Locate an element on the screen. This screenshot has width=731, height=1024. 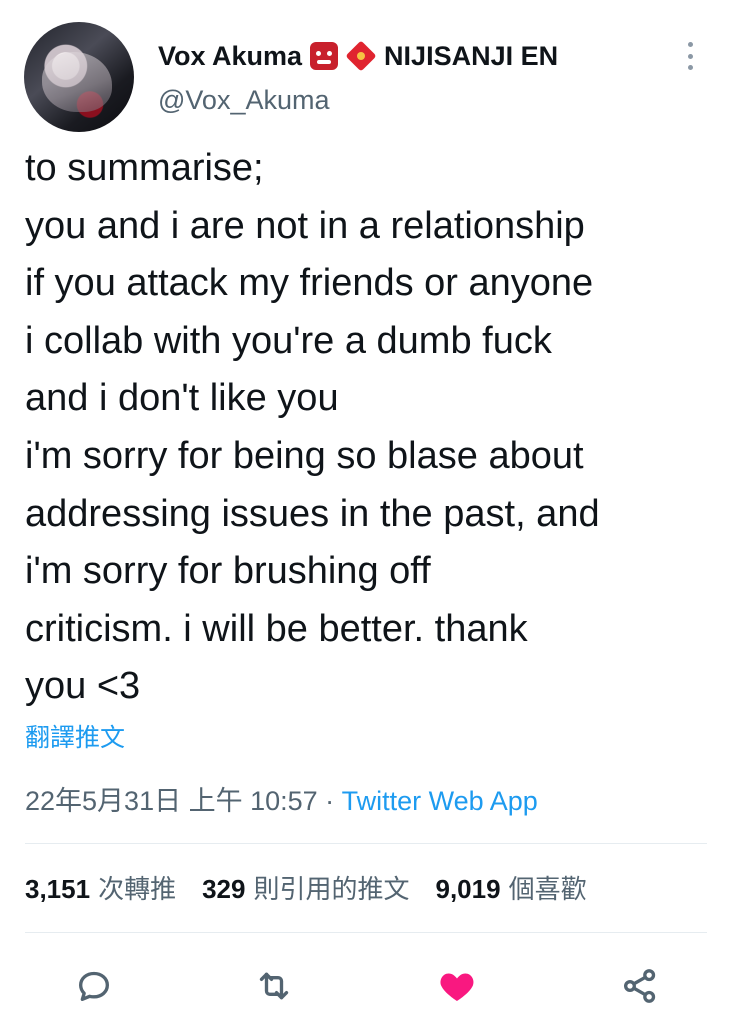
tweet-line: if you attack my friends or anyone is located at coordinates (309, 283).